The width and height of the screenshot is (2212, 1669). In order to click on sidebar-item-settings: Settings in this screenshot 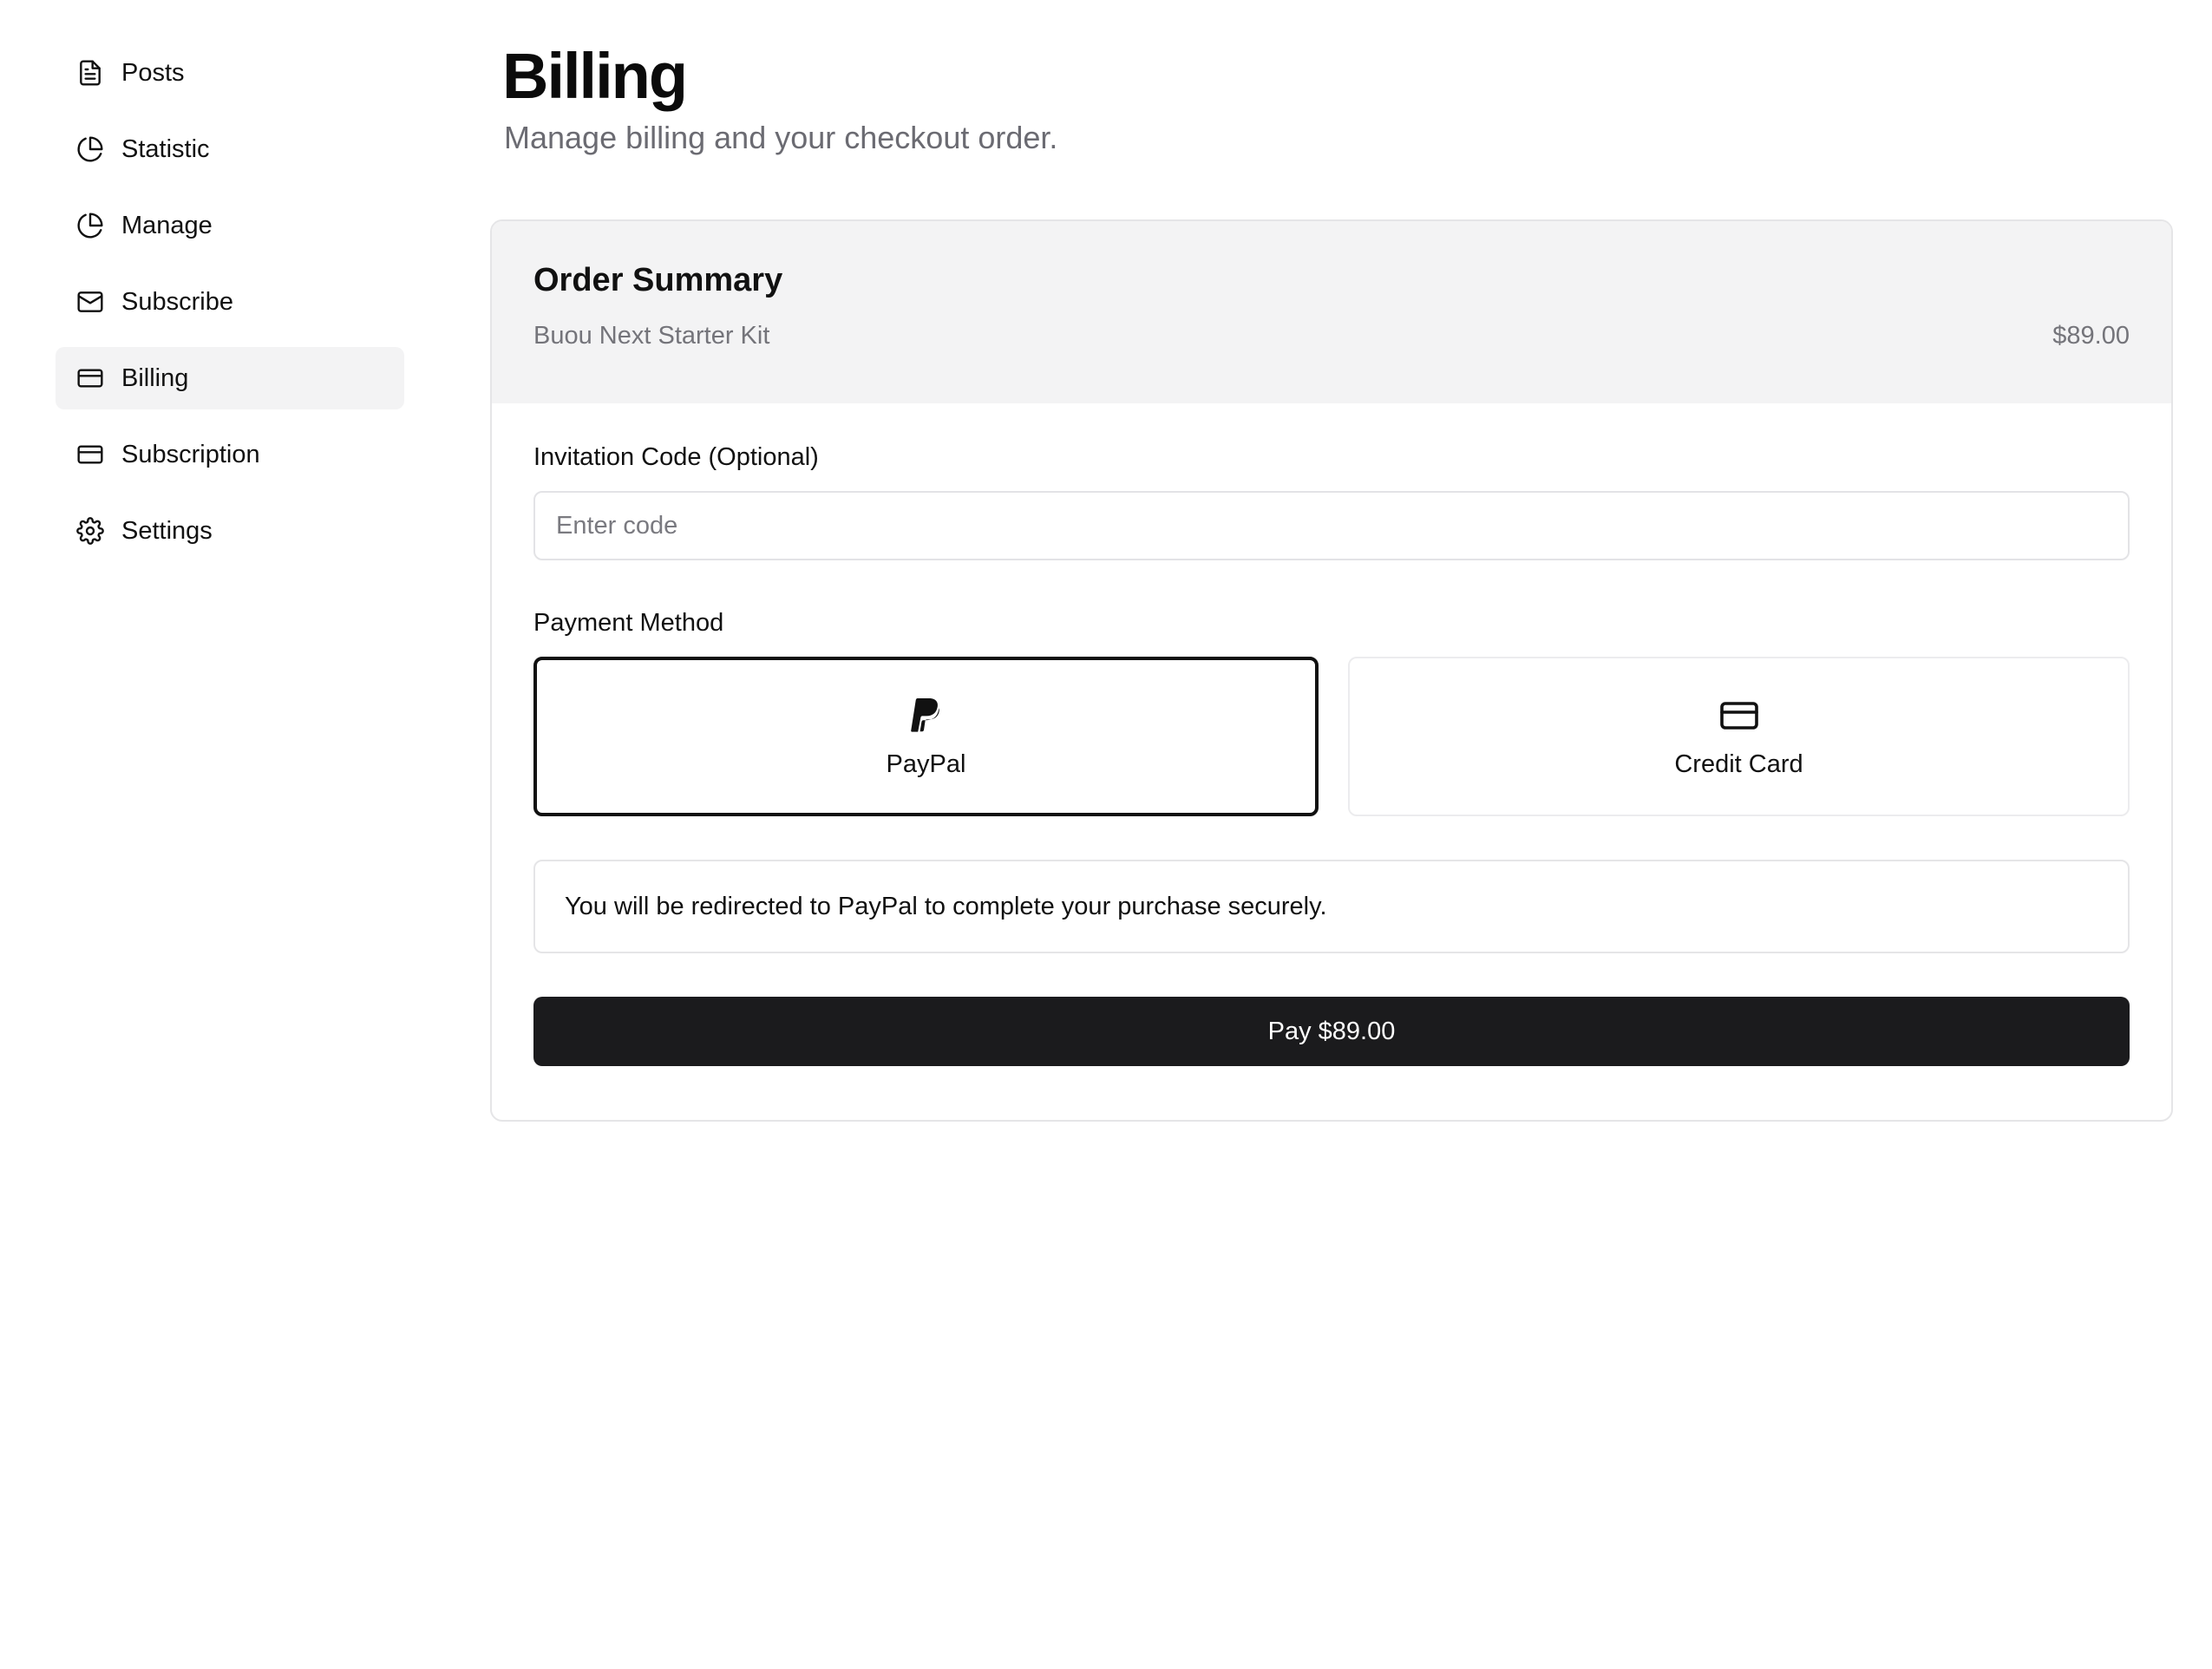, I will do `click(230, 531)`.